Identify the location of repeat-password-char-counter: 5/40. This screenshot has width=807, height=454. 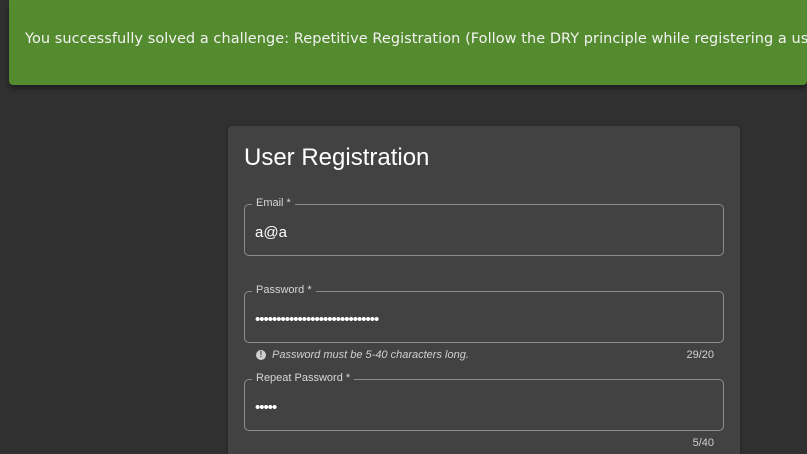
(703, 443).